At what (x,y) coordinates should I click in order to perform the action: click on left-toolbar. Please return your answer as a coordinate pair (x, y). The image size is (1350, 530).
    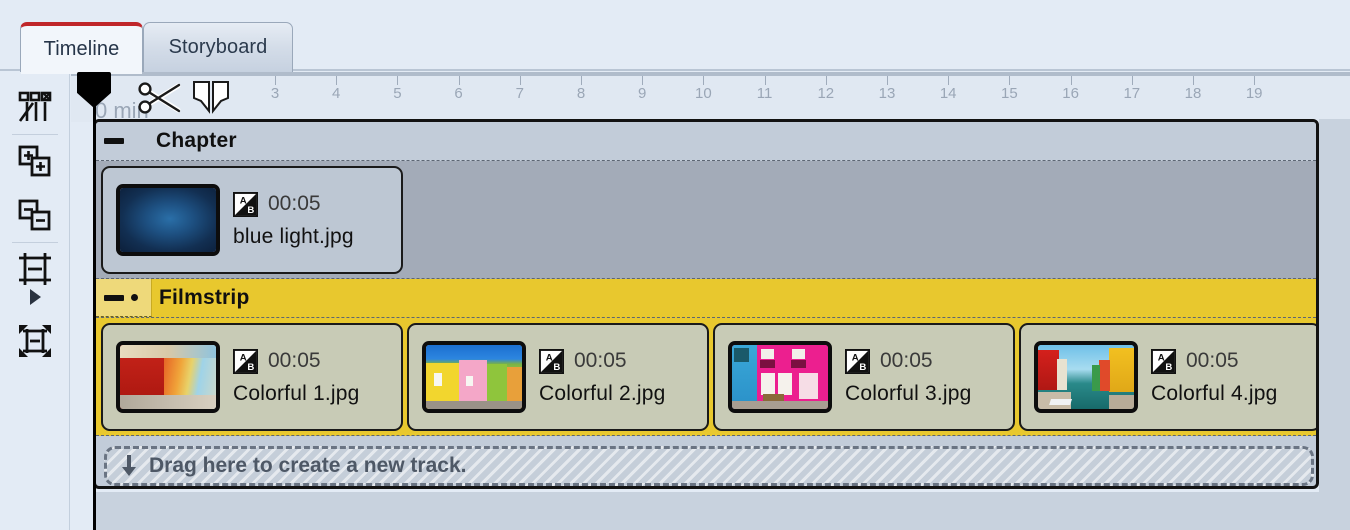
    Looking at the image, I should click on (35, 301).